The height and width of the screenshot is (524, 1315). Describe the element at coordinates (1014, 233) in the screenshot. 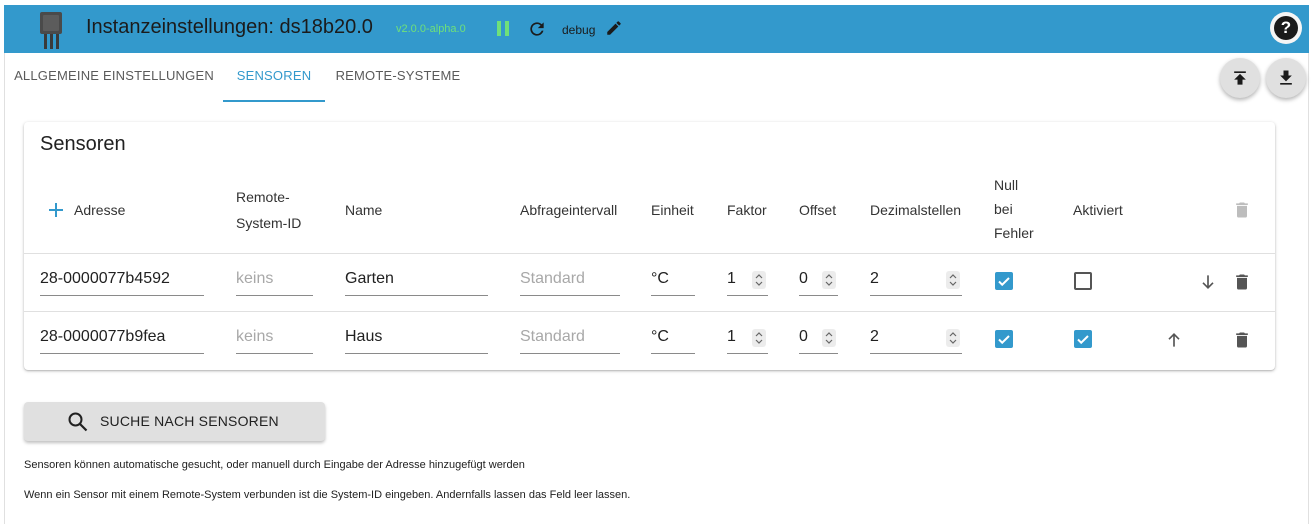

I see `column-null-line3: Fehler` at that location.